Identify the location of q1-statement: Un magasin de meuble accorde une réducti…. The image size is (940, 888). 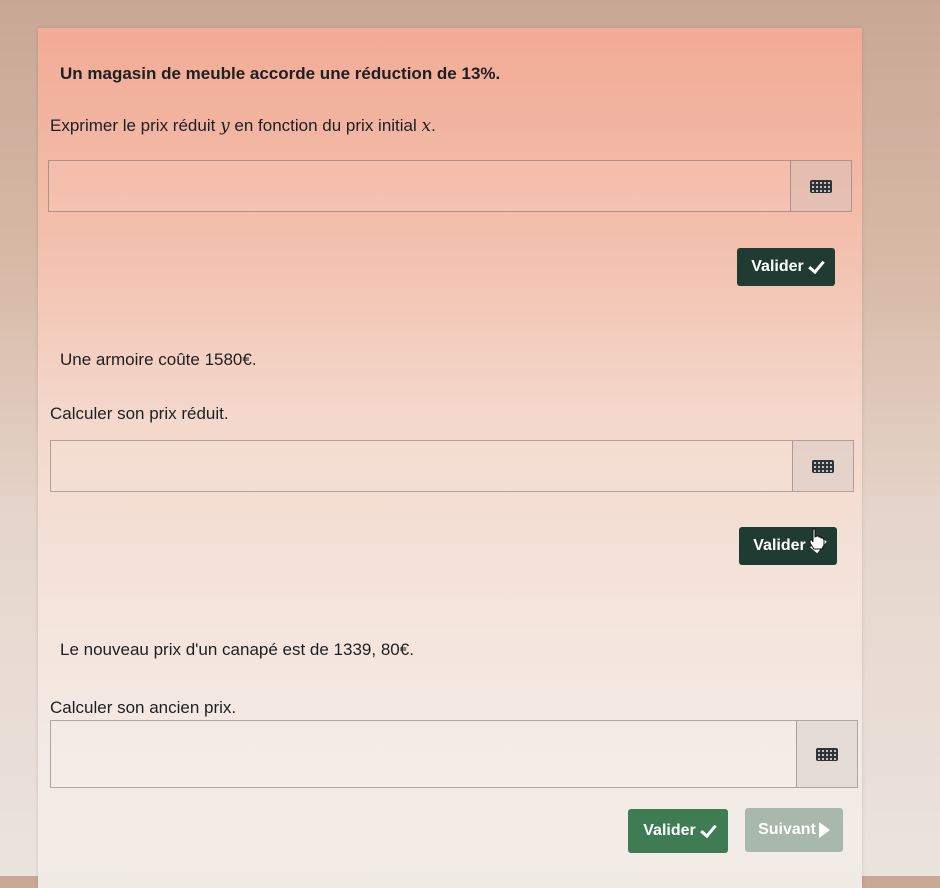
(280, 73).